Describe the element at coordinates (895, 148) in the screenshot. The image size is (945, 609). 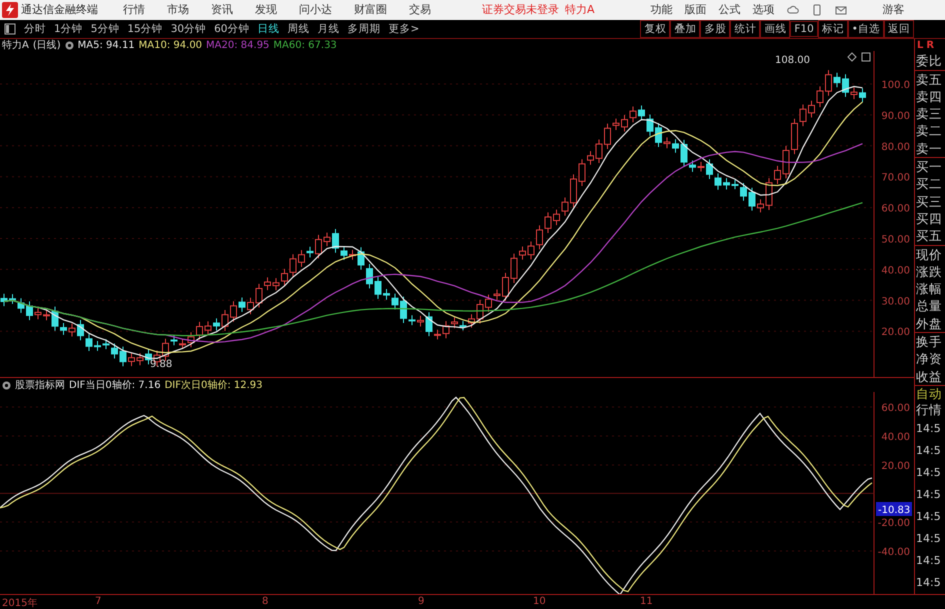
I see `axis-label: 80.00` at that location.